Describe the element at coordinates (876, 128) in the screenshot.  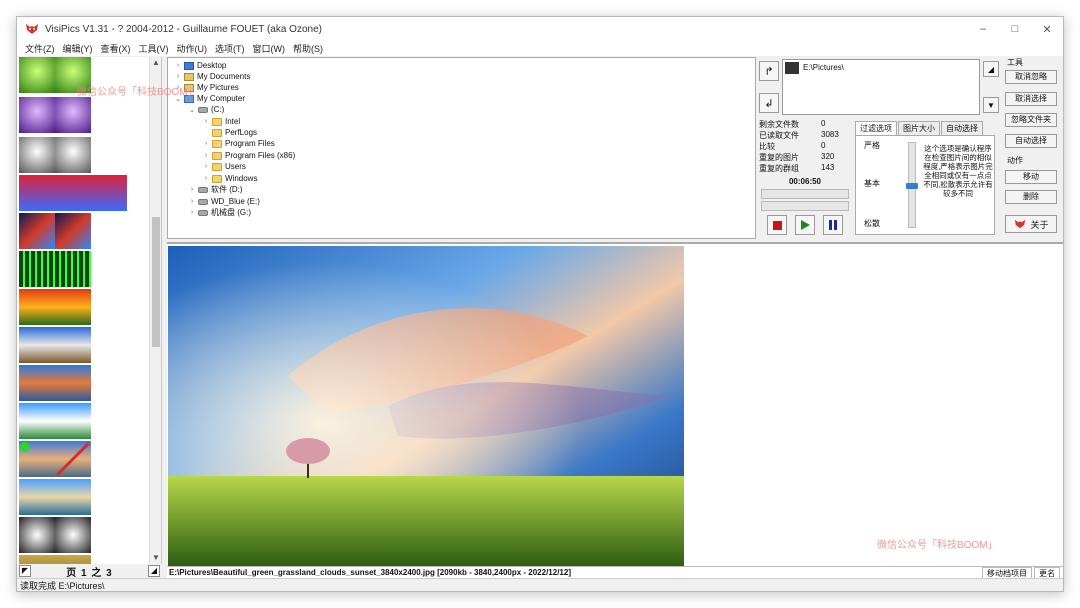
I see `tab-filter: 过滤选项` at that location.